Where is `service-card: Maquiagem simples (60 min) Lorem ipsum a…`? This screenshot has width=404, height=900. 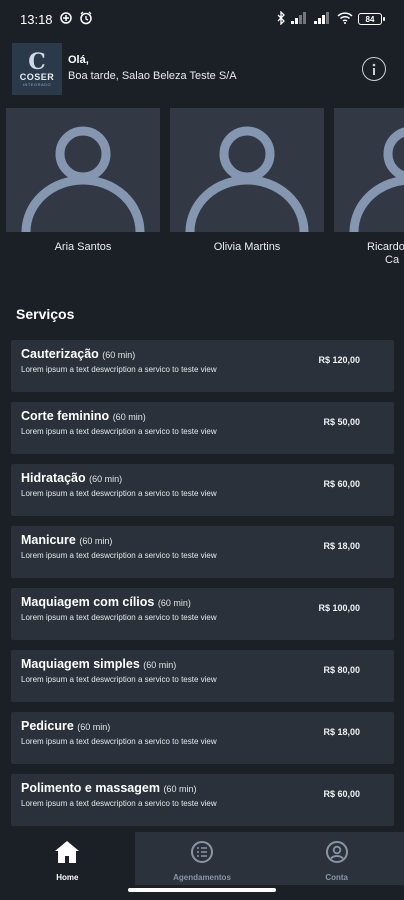
service-card: Maquiagem simples (60 min) Lorem ipsum a… is located at coordinates (202, 676).